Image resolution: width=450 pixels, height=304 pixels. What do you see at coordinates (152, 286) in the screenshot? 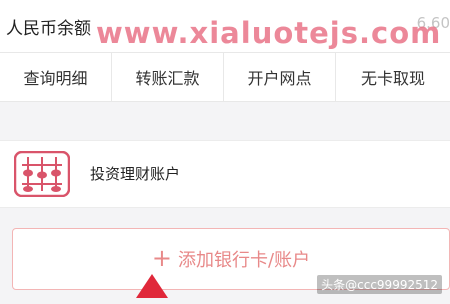
I see `arrow-up-icon` at bounding box center [152, 286].